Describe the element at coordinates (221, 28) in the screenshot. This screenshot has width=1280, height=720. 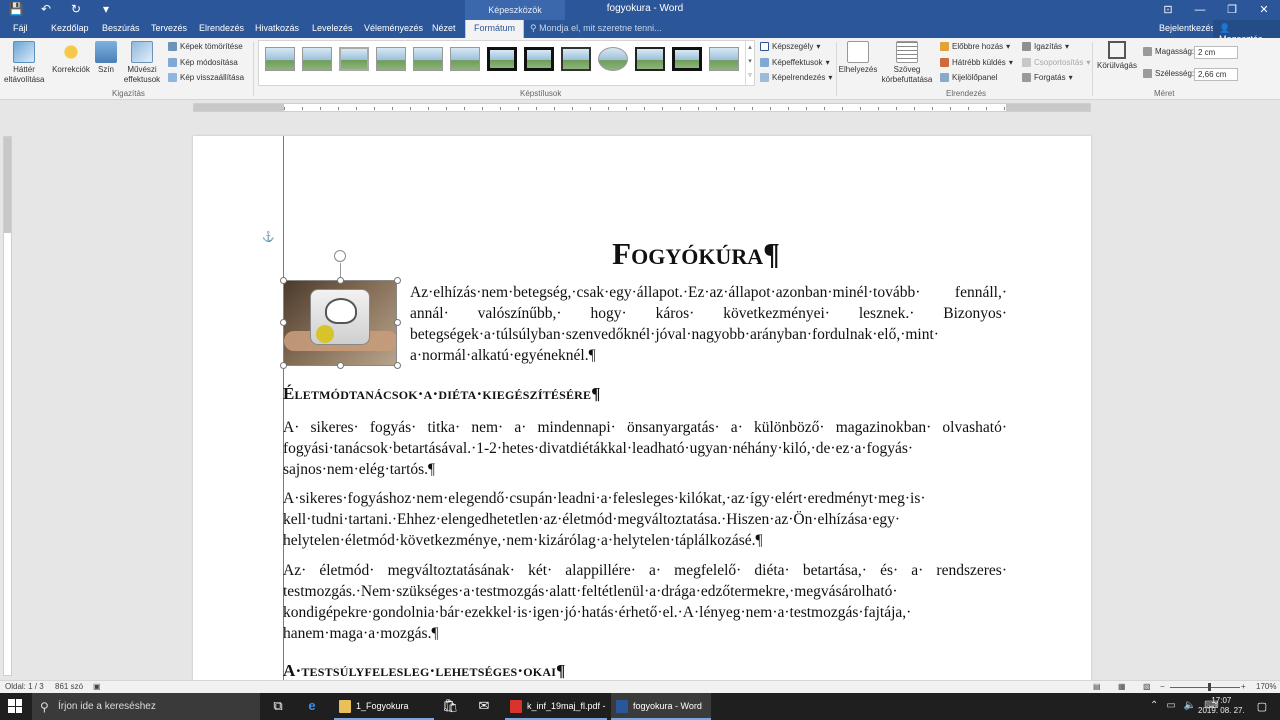
I see `tab-layout: Elrendezés` at that location.